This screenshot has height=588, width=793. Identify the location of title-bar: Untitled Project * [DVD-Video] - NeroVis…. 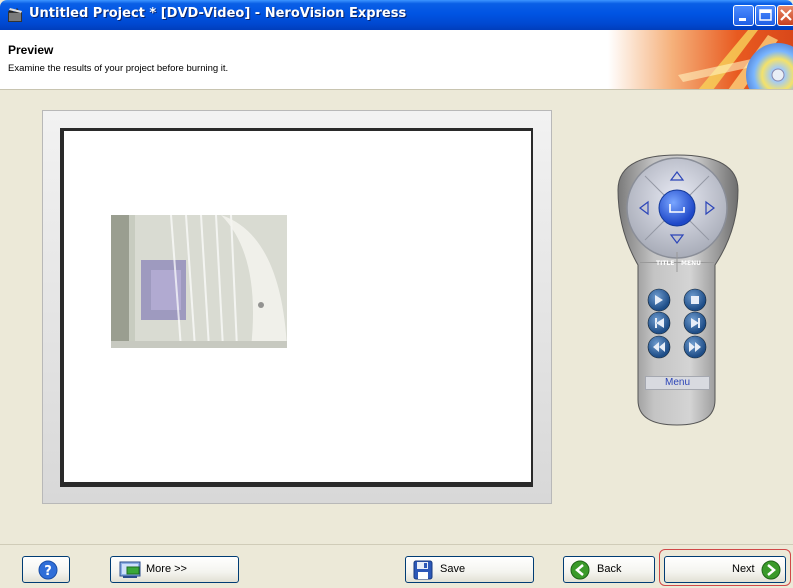
(396, 15).